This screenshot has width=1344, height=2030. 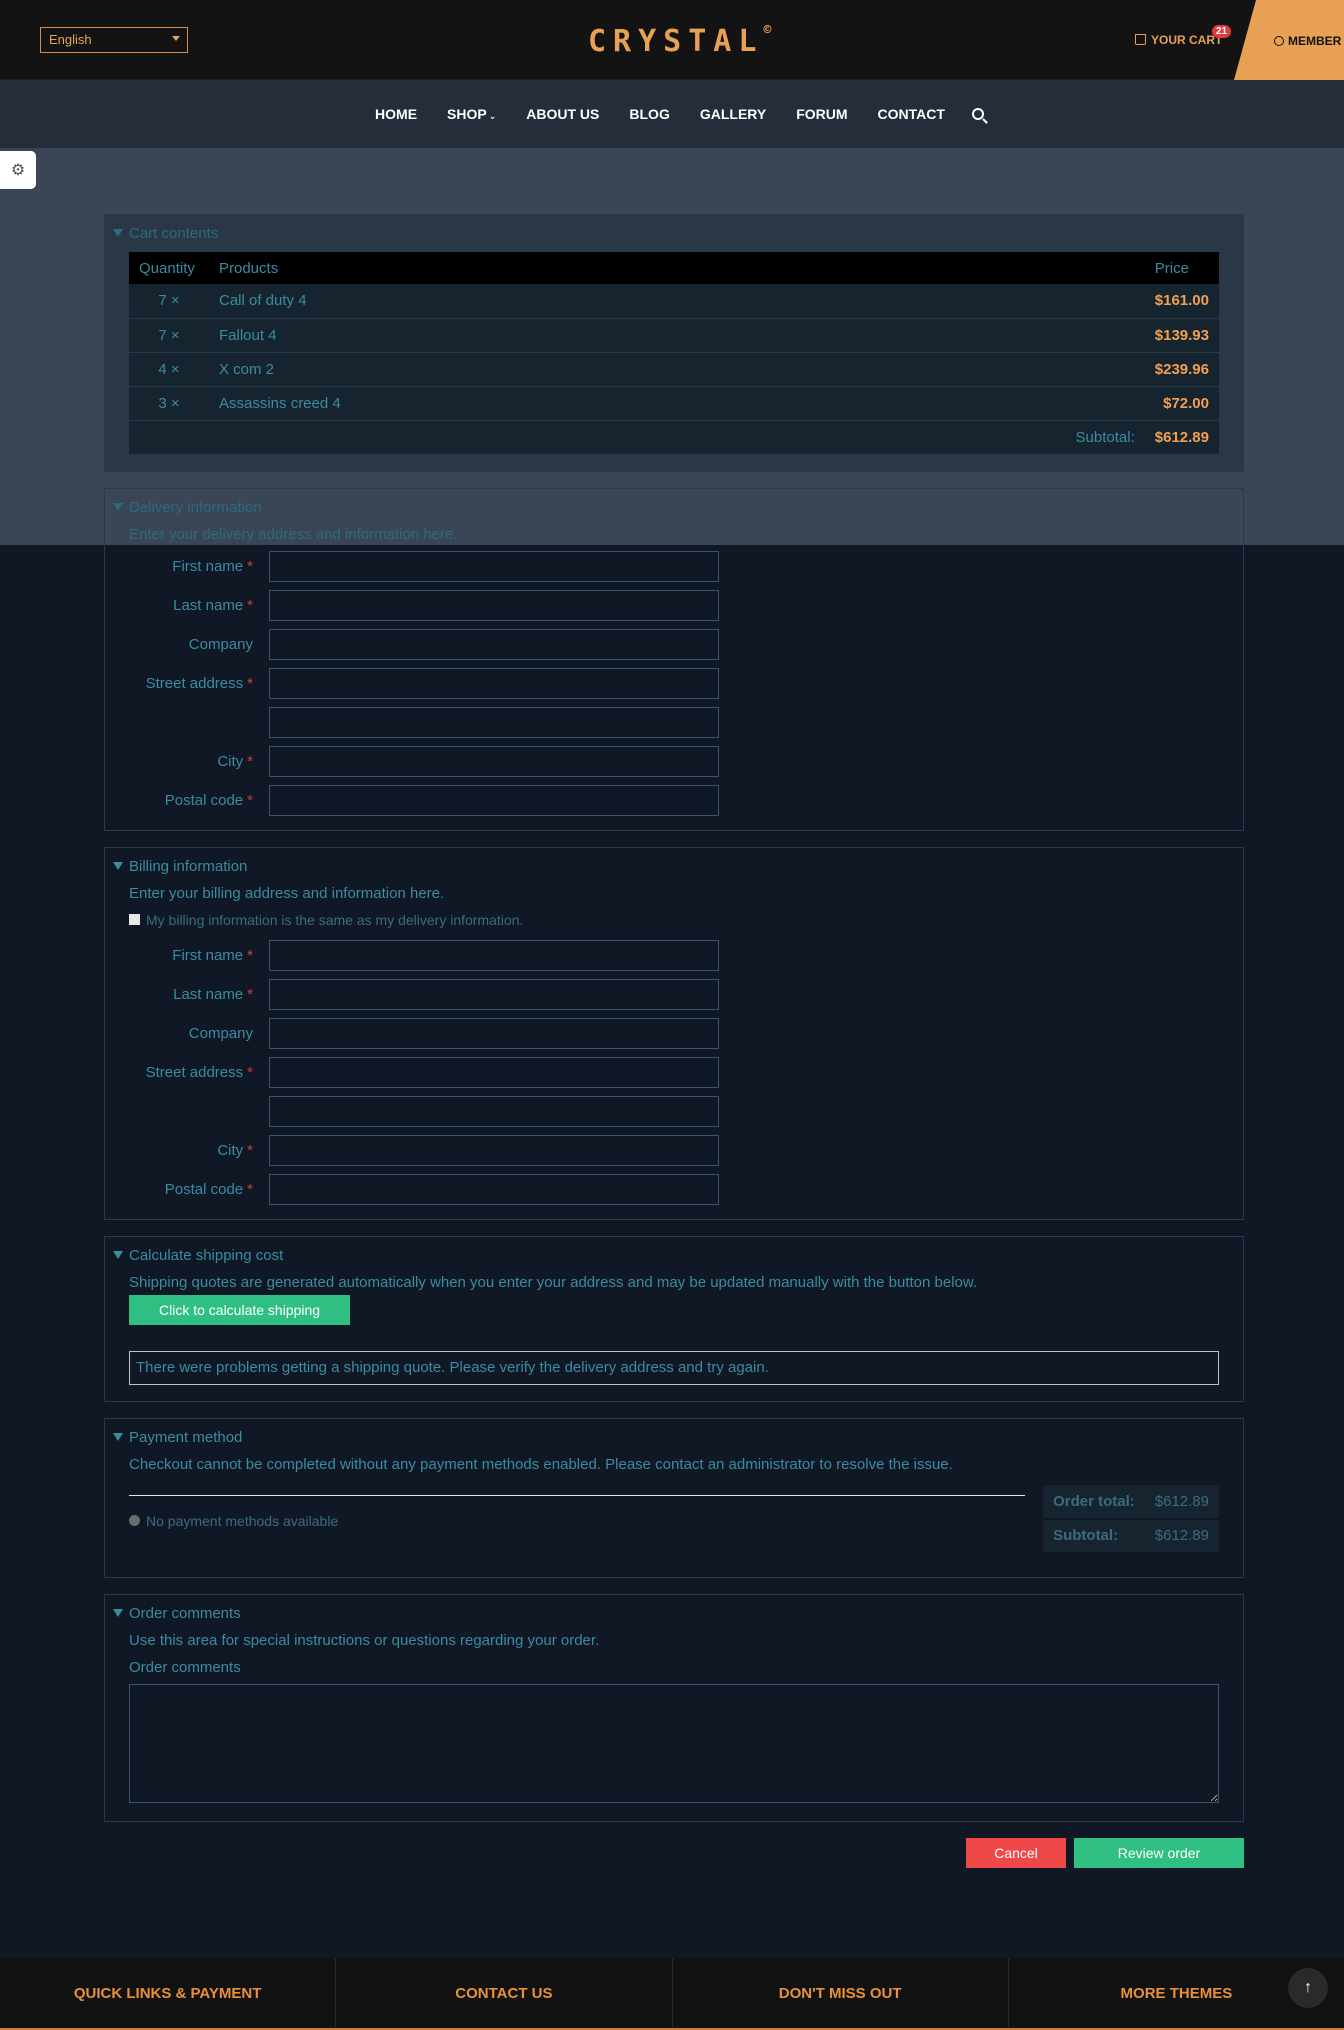 I want to click on member-button: MEMBER, so click(x=1289, y=40).